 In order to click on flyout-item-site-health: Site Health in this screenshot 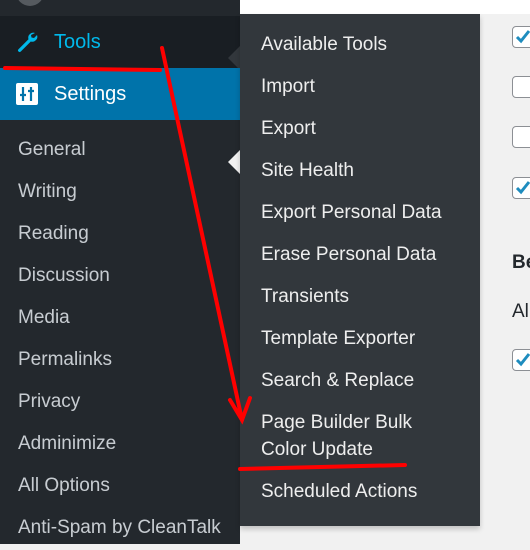, I will do `click(360, 171)`.